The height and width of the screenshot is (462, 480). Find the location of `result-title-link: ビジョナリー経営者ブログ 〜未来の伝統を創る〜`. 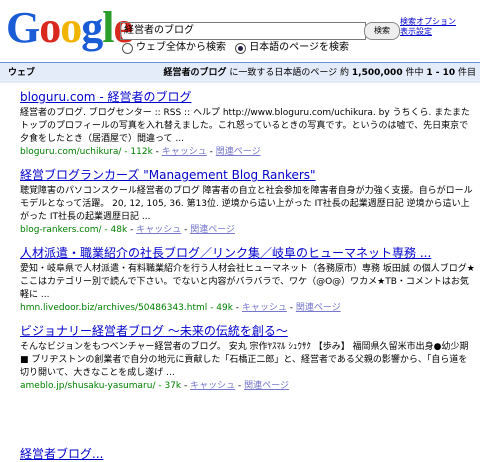

result-title-link: ビジョナリー経営者ブログ 〜未来の伝統を創る〜 is located at coordinates (247, 331).